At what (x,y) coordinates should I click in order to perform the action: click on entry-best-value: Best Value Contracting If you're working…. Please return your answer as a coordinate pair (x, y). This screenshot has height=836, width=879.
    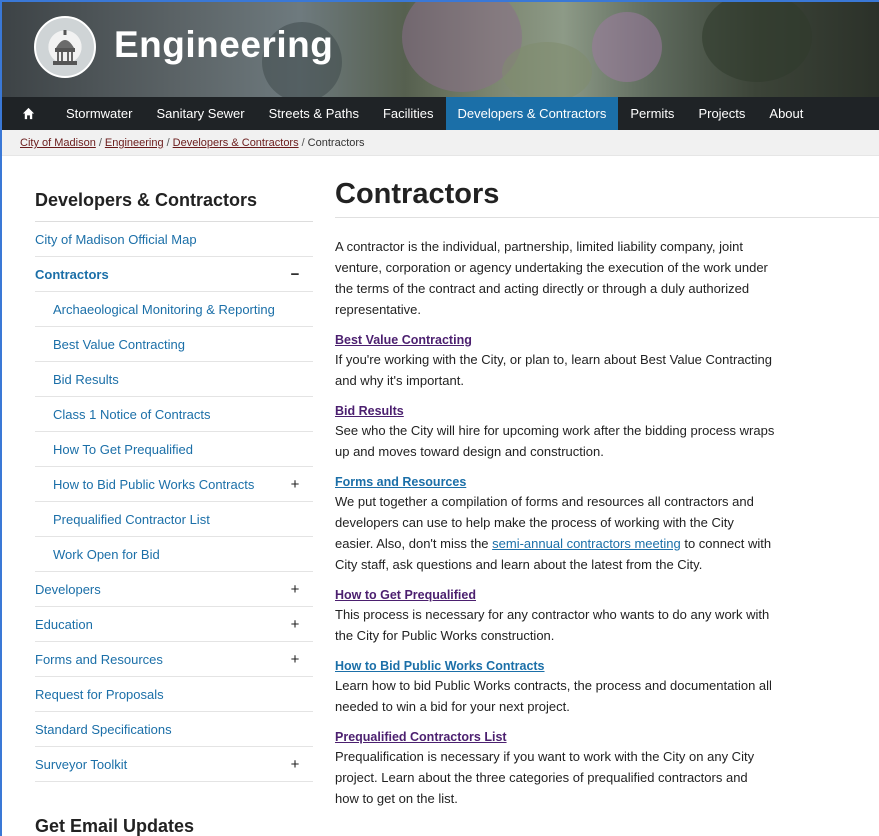
    Looking at the image, I should click on (555, 361).